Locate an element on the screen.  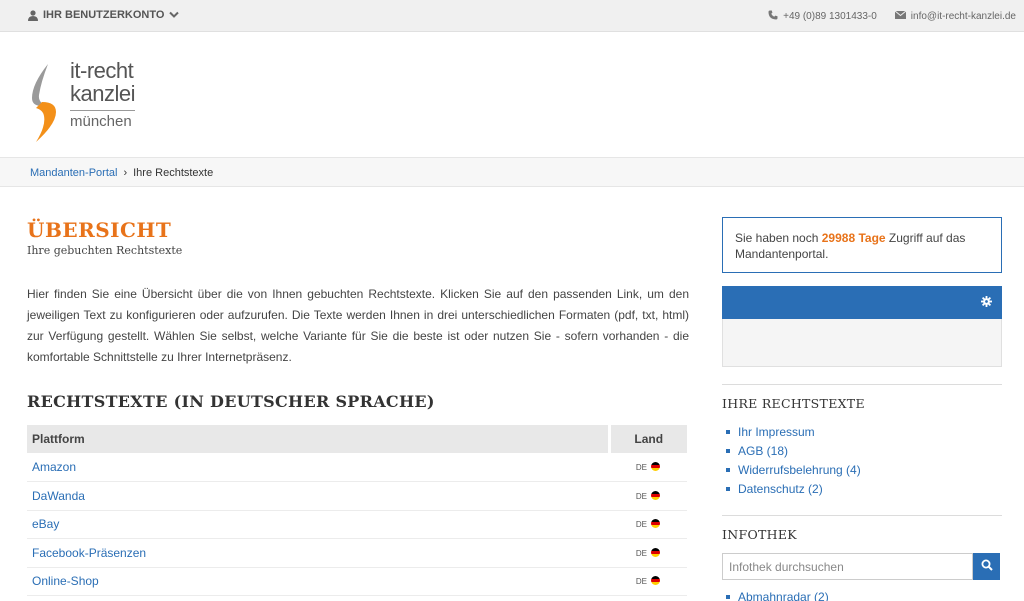
page-title: ÜBERSICHT is located at coordinates (99, 230).